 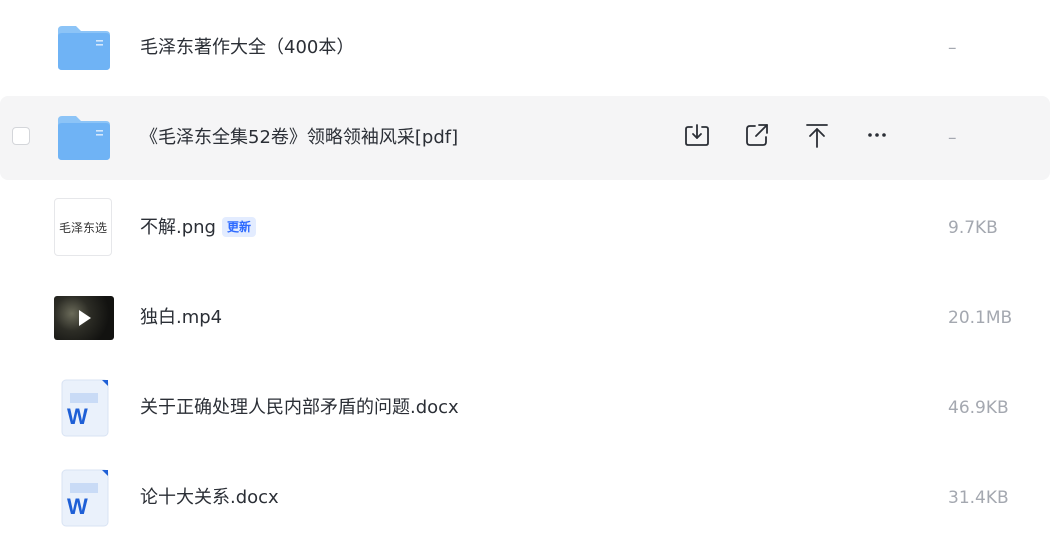 I want to click on file-name: 论十大关系.docx, so click(x=209, y=498).